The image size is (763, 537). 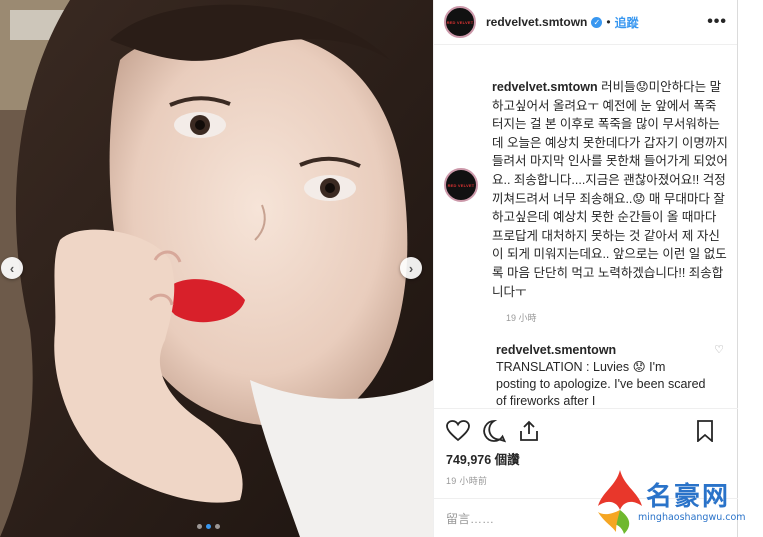 What do you see at coordinates (586, 430) in the screenshot?
I see `action-bar` at bounding box center [586, 430].